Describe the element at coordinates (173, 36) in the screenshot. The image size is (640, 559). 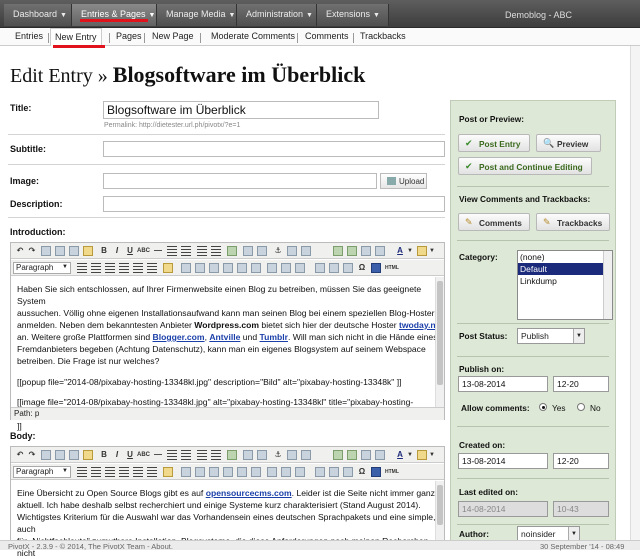
I see `subnav-new-page: New Page` at that location.